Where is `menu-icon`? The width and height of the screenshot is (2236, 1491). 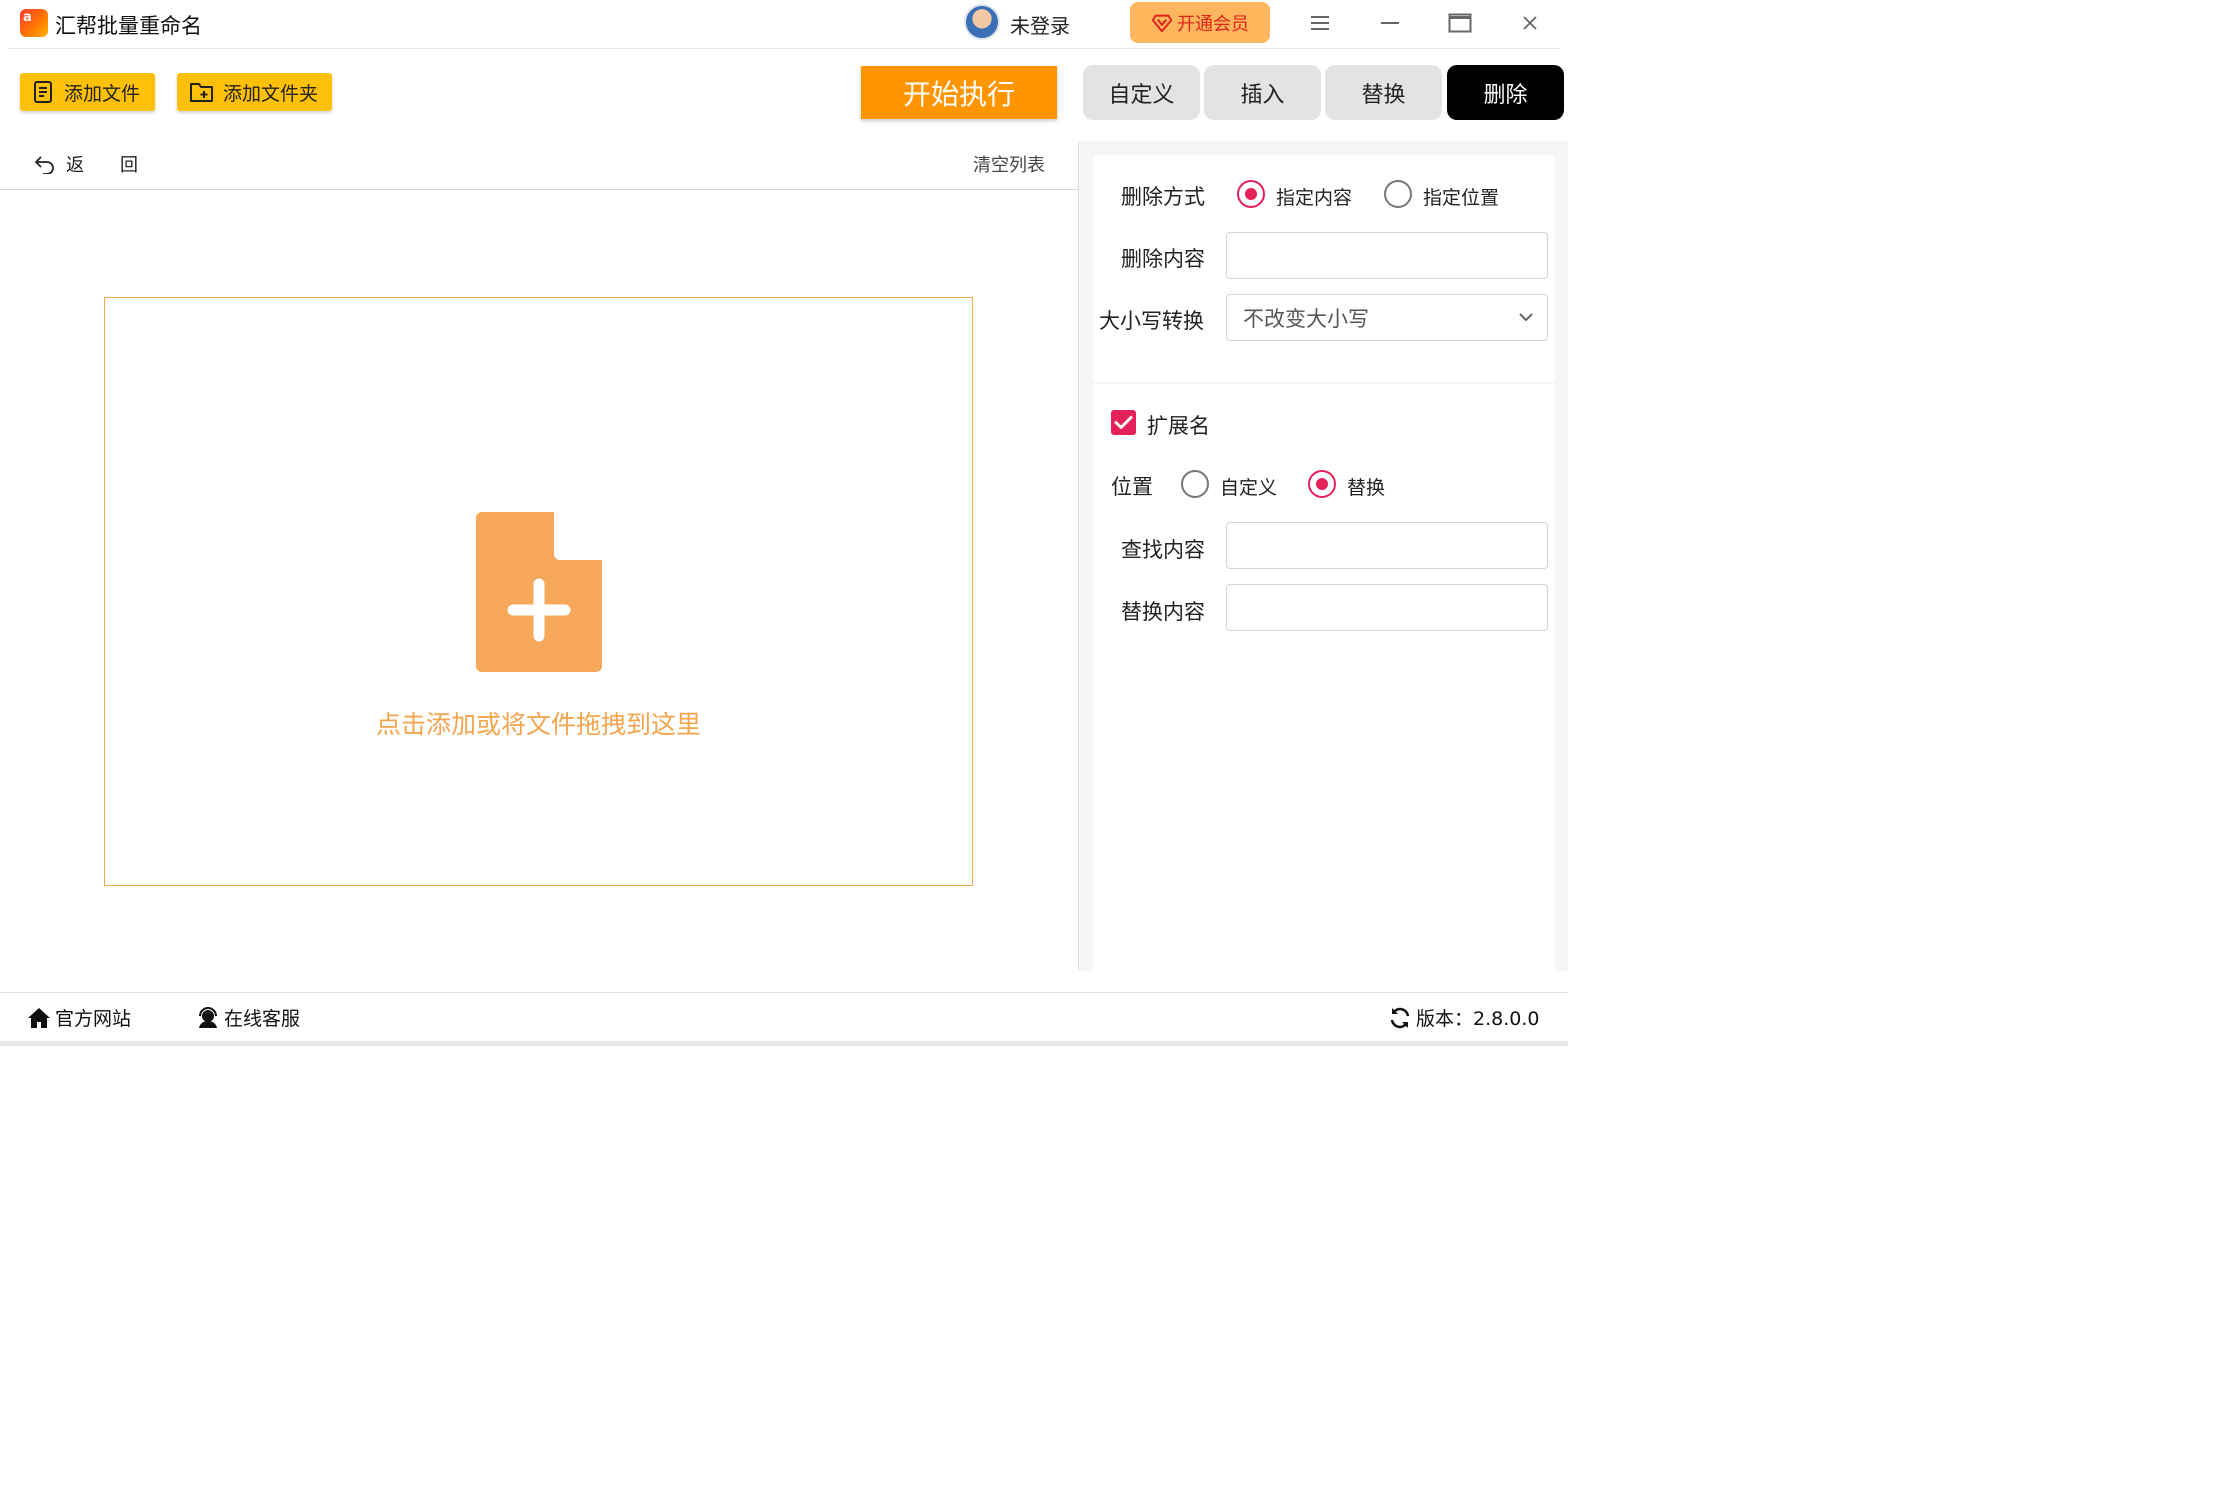
menu-icon is located at coordinates (1320, 23).